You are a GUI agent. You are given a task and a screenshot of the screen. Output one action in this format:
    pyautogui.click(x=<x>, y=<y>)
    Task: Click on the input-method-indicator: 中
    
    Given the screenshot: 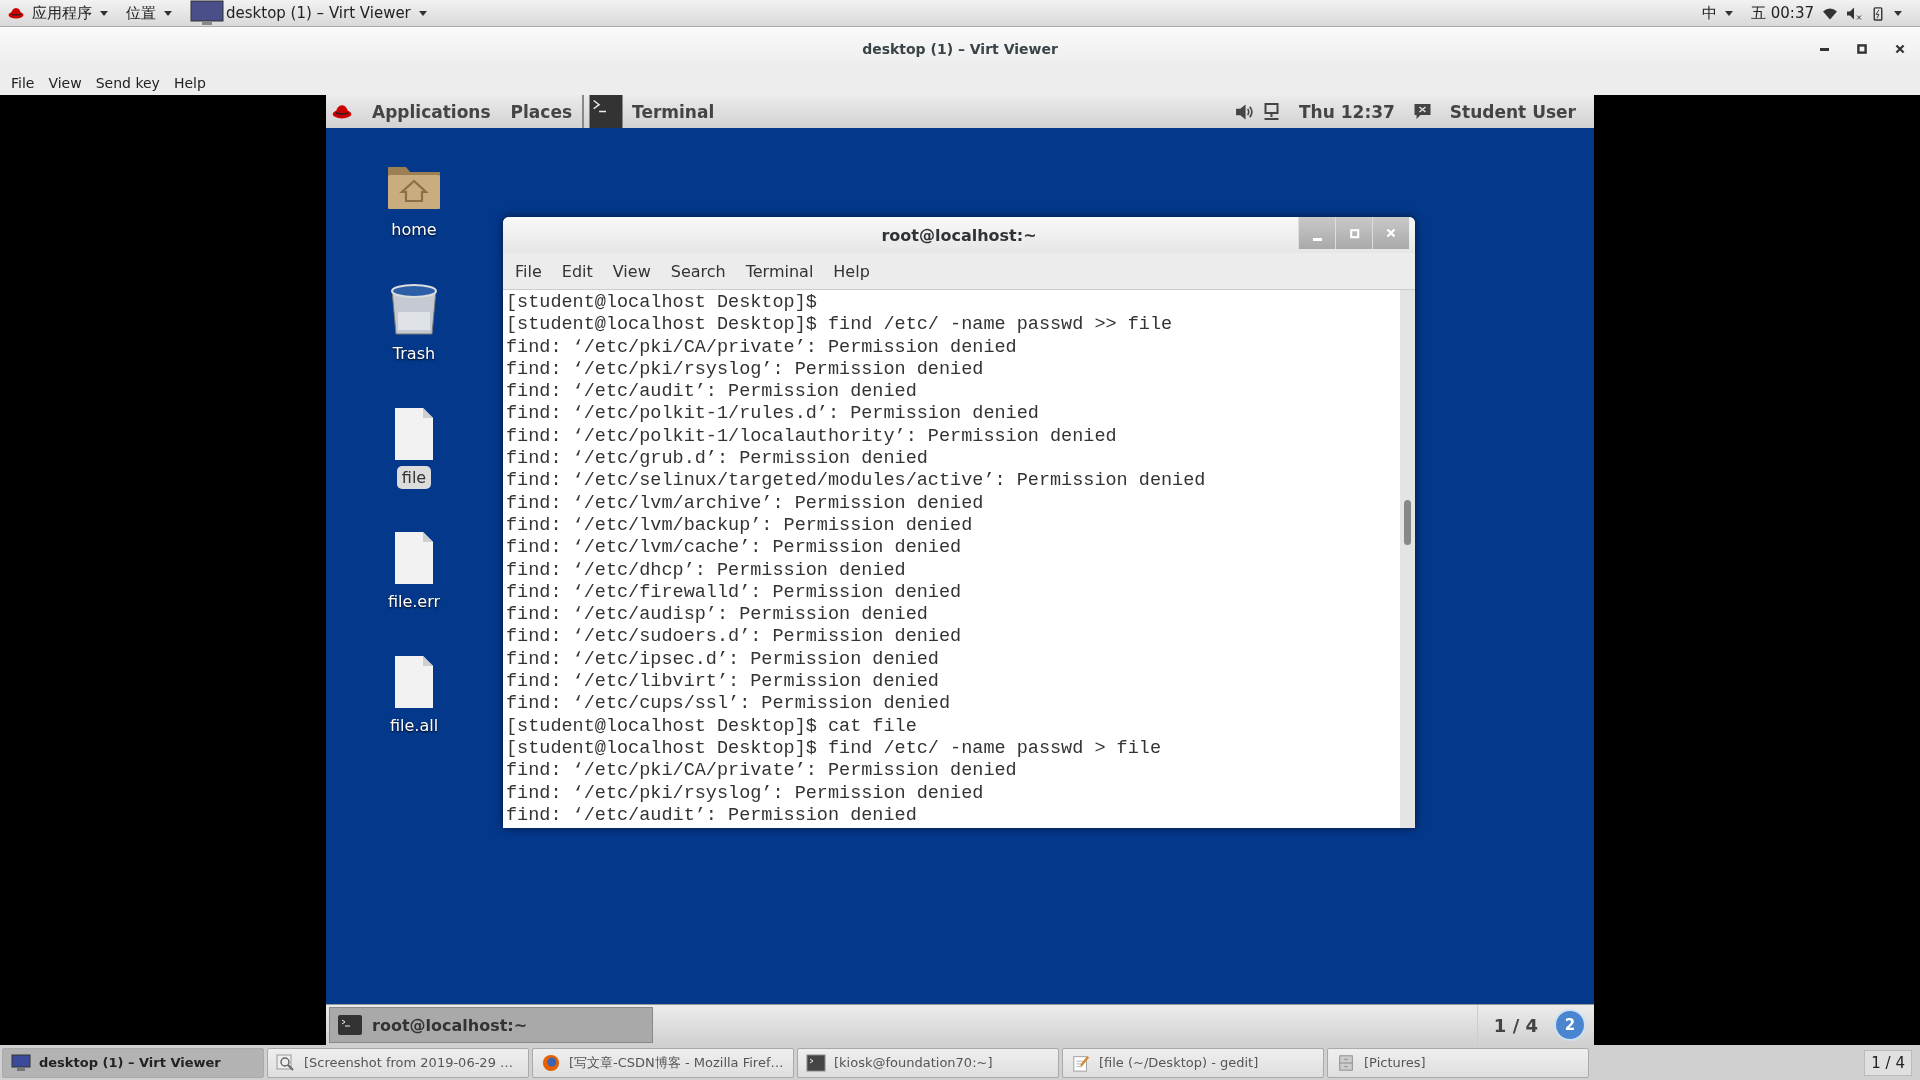 What is the action you would take?
    pyautogui.click(x=1709, y=13)
    